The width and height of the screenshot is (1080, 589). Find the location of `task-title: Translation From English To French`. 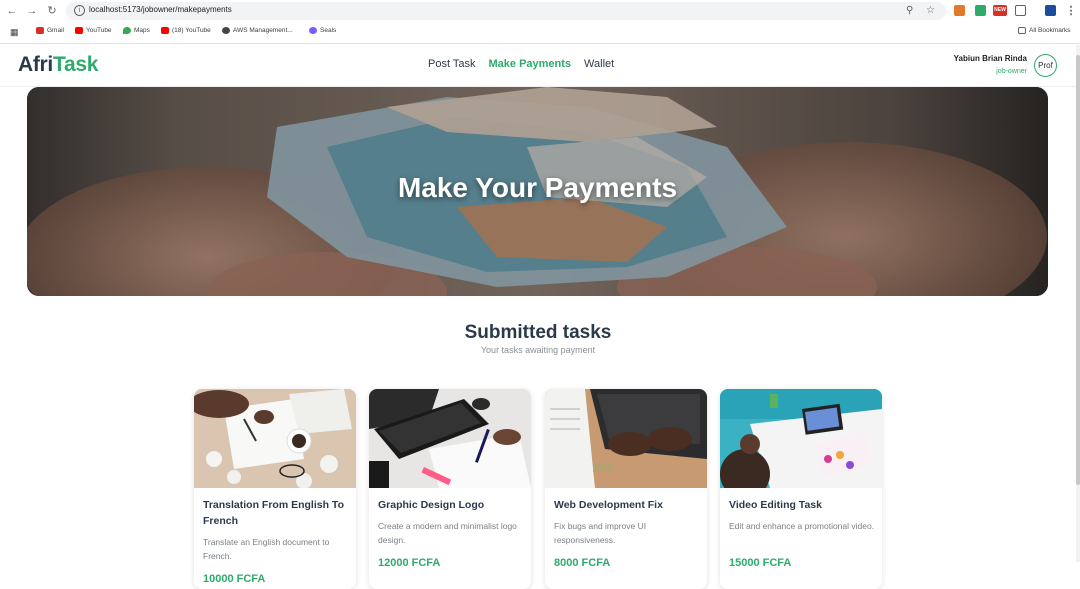

task-title: Translation From English To French is located at coordinates (273, 513).